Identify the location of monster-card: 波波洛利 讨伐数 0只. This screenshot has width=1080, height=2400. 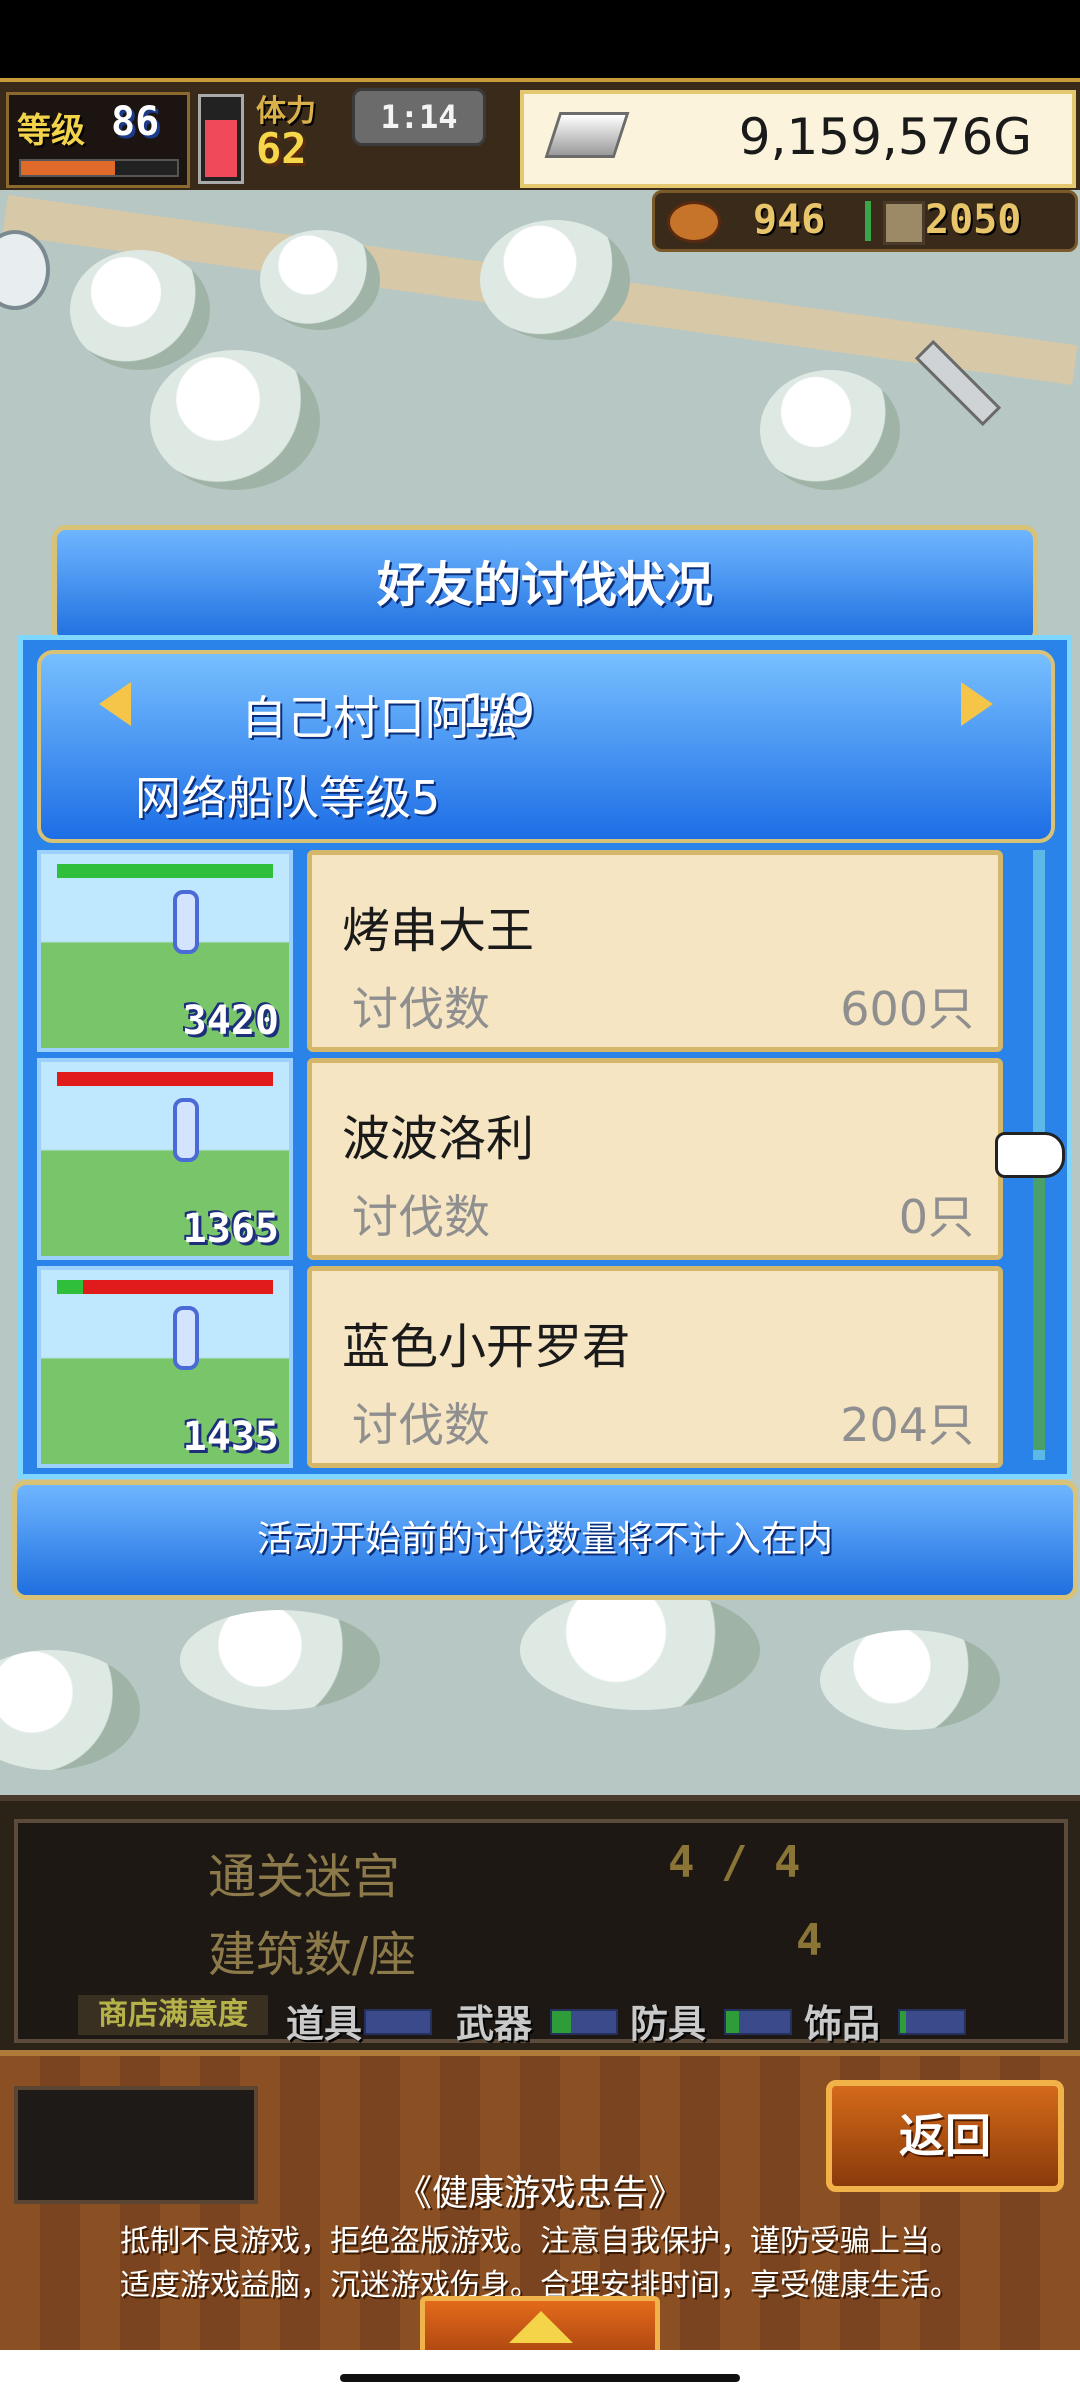
(655, 1159).